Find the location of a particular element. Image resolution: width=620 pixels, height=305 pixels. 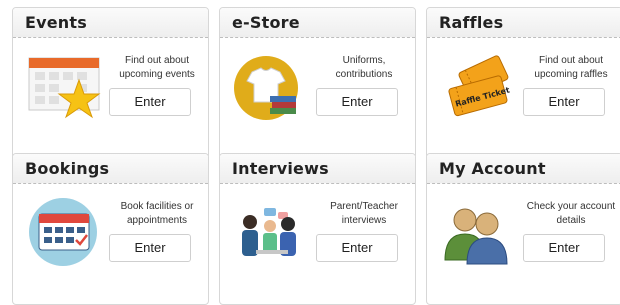

estore-enter-button: Enter is located at coordinates (357, 102).